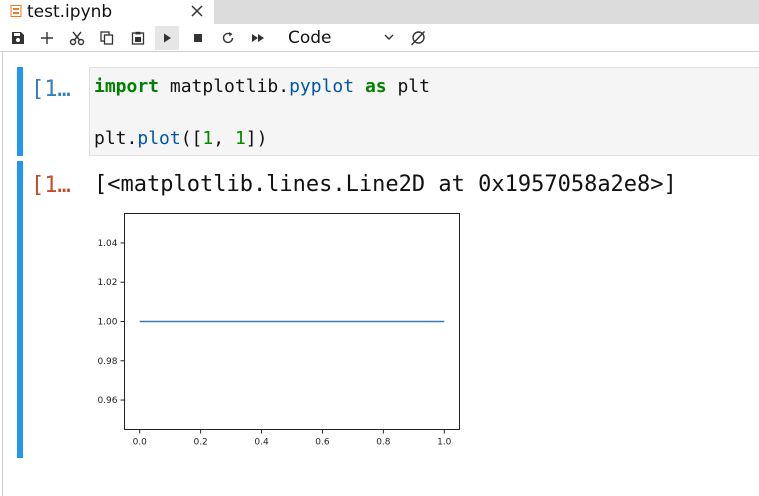 This screenshot has width=759, height=496. I want to click on cut-button, so click(77, 38).